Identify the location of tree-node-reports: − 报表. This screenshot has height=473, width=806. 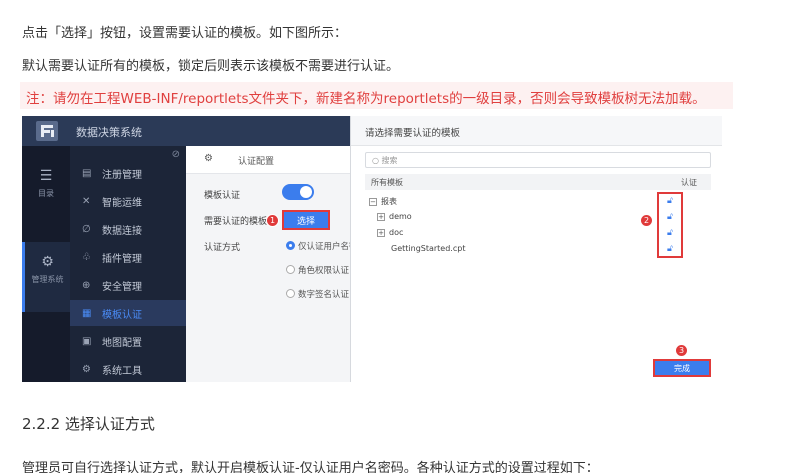
(383, 201).